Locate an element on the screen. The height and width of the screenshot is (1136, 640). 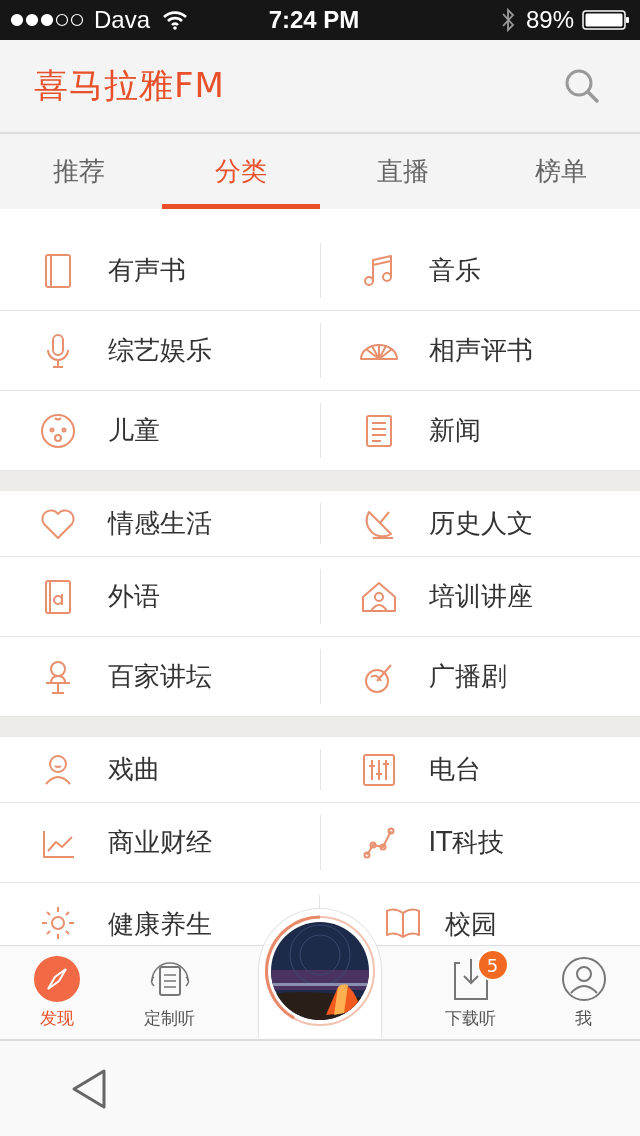
category-label: 情感生活 is located at coordinates (160, 523).